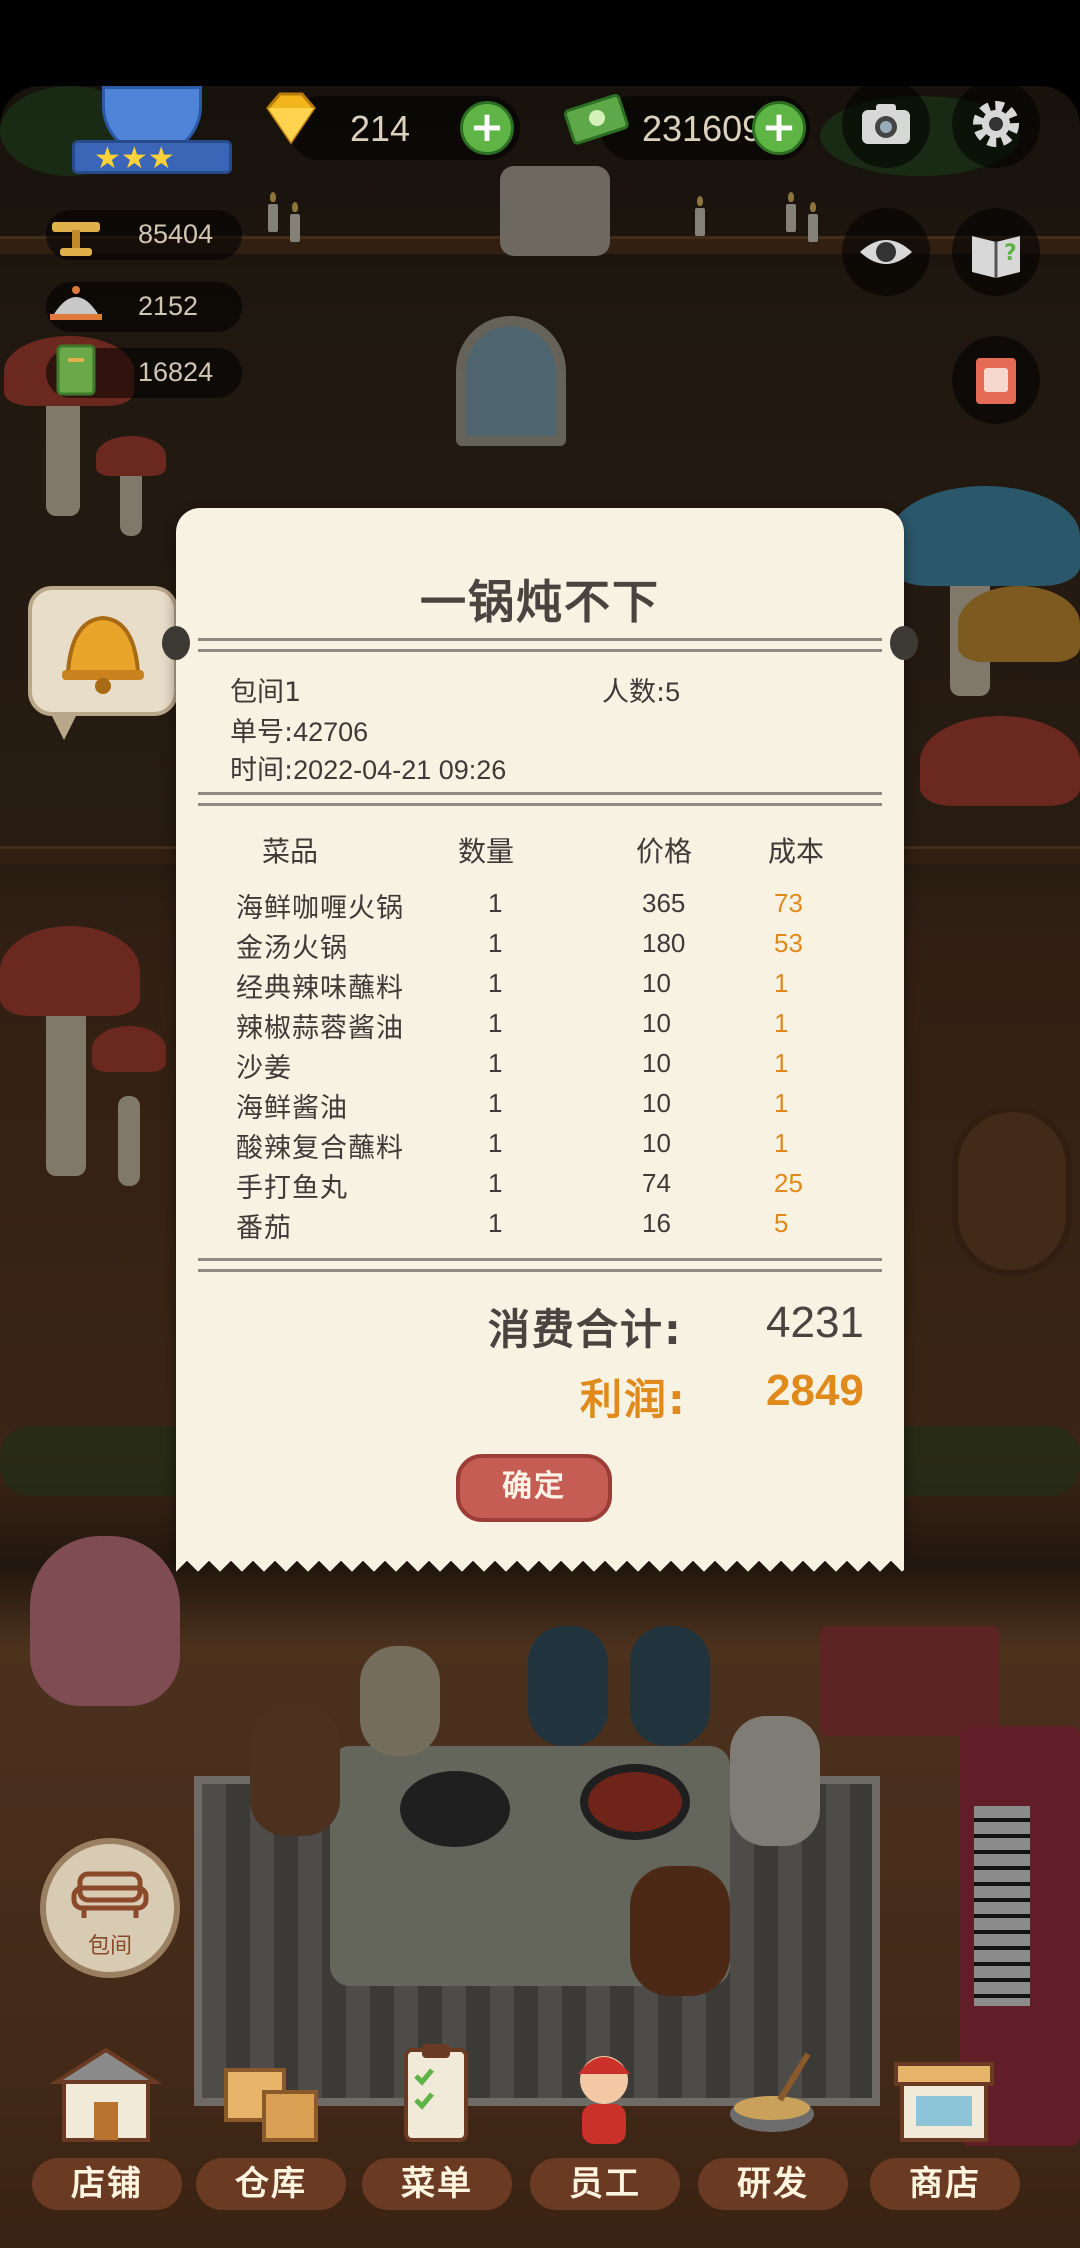 Image resolution: width=1080 pixels, height=2248 pixels. Describe the element at coordinates (107, 2184) in the screenshot. I see `nav-shop-label: 店铺` at that location.